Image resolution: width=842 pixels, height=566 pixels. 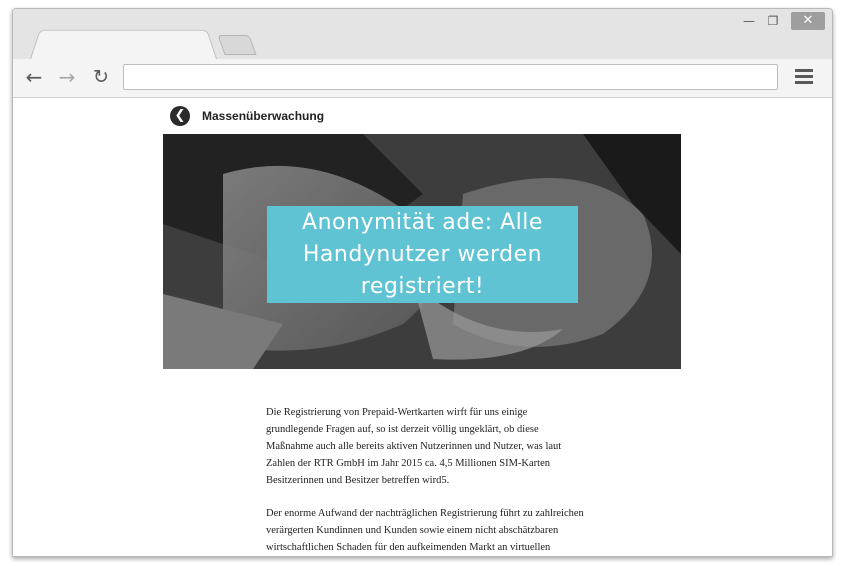 I want to click on section-title: Massenüberwachung, so click(x=263, y=116).